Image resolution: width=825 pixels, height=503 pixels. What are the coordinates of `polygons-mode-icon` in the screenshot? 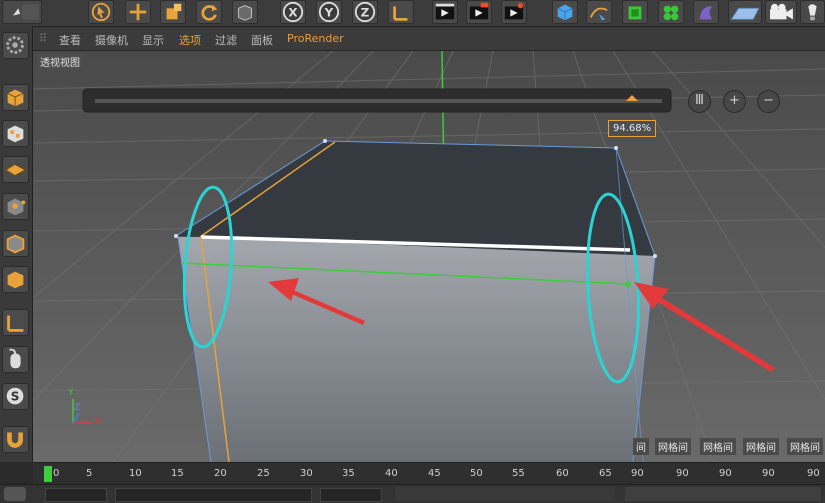 It's located at (15, 279).